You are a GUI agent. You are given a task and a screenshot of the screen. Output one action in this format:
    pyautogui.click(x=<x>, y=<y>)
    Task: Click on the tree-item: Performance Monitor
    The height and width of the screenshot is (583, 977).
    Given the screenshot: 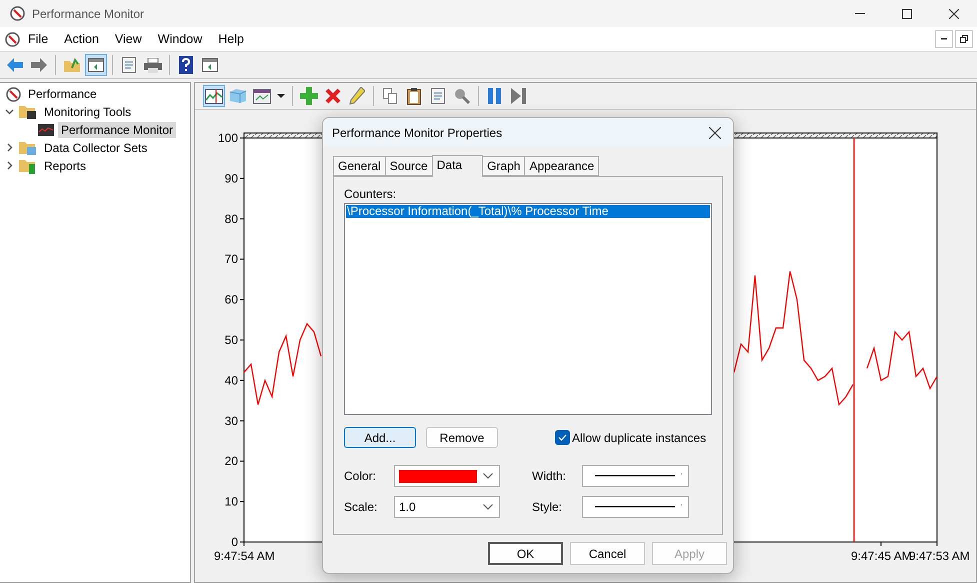 What is the action you would take?
    pyautogui.click(x=117, y=130)
    